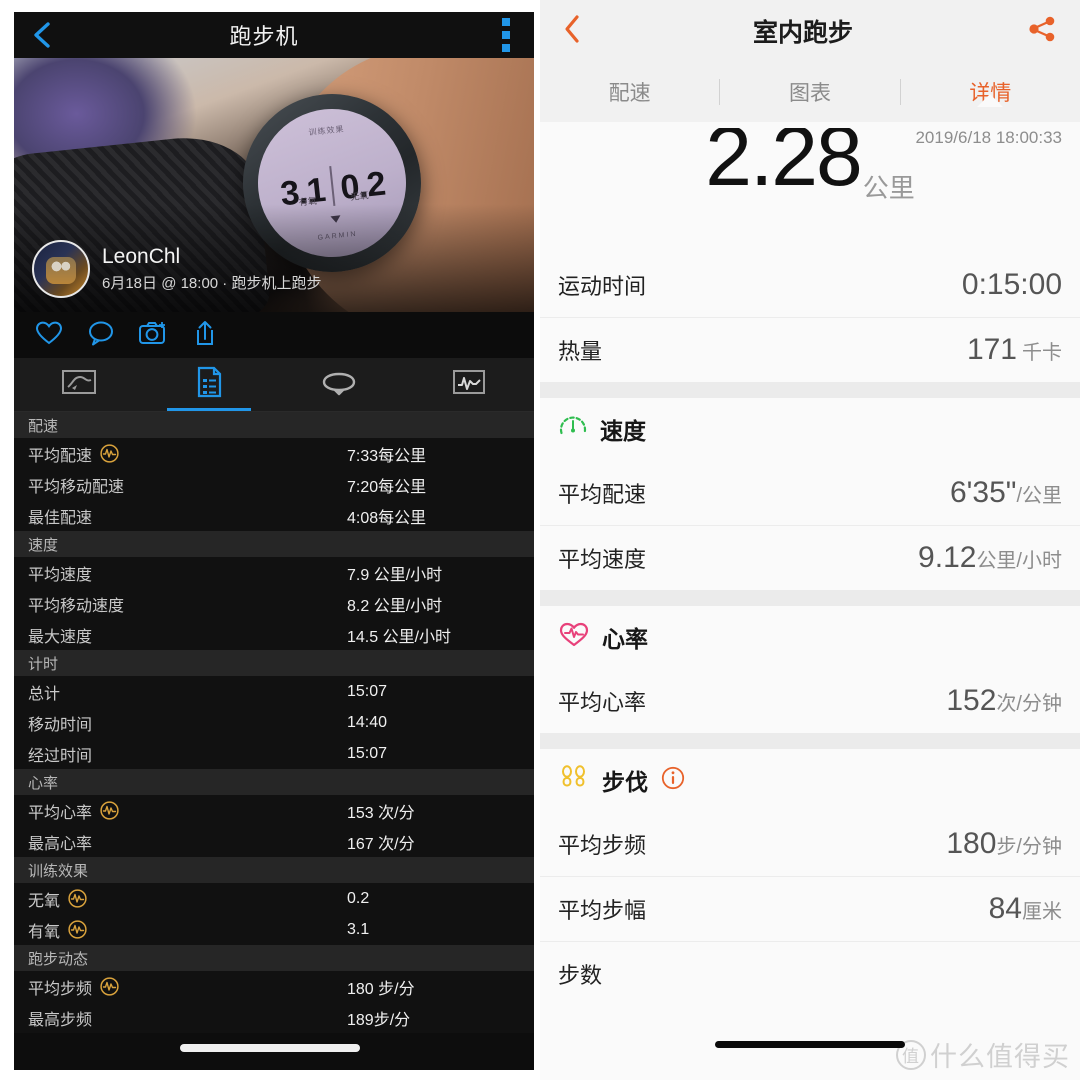 This screenshot has height=1080, width=1080. Describe the element at coordinates (673, 780) in the screenshot. I see `info-circle-icon` at that location.